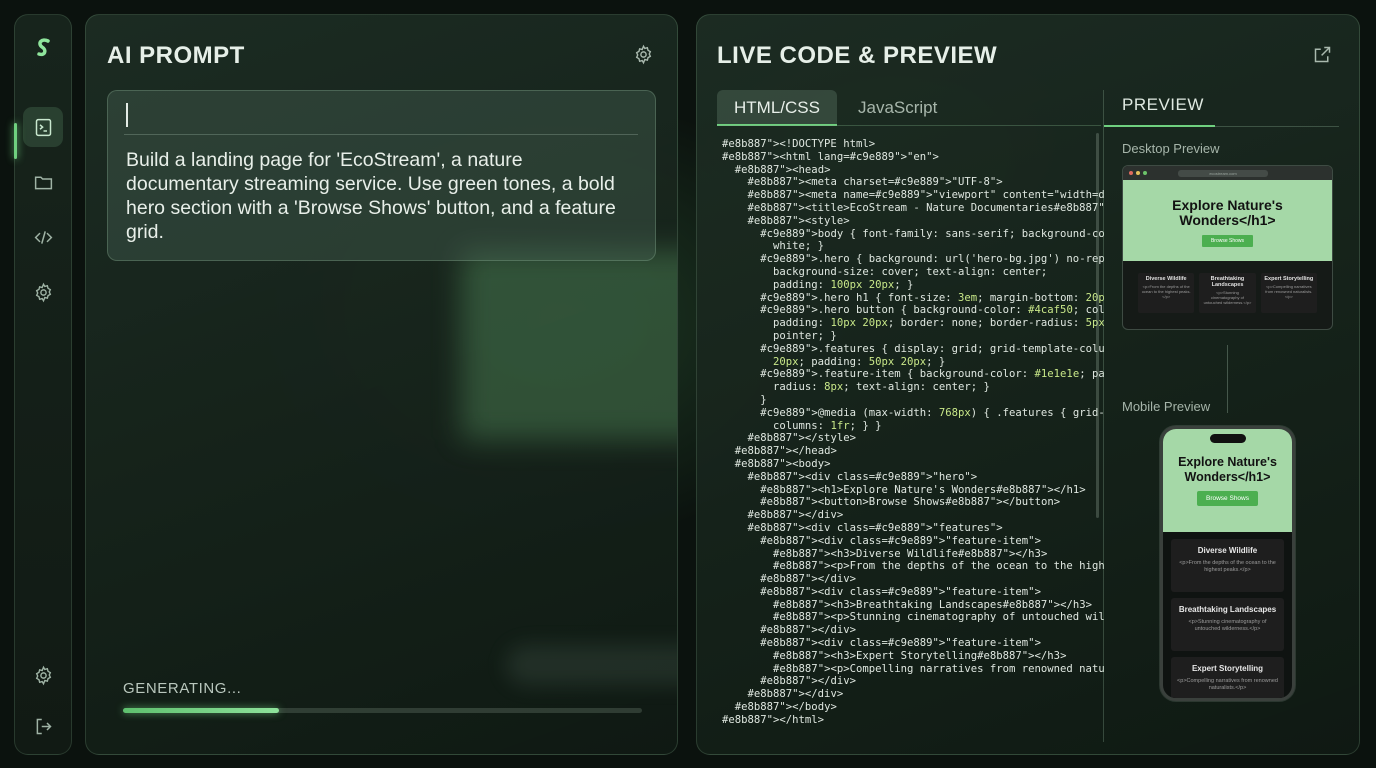 Image resolution: width=1376 pixels, height=768 pixels. Describe the element at coordinates (779, 335) in the screenshot. I see `code-line: pointer; }` at that location.